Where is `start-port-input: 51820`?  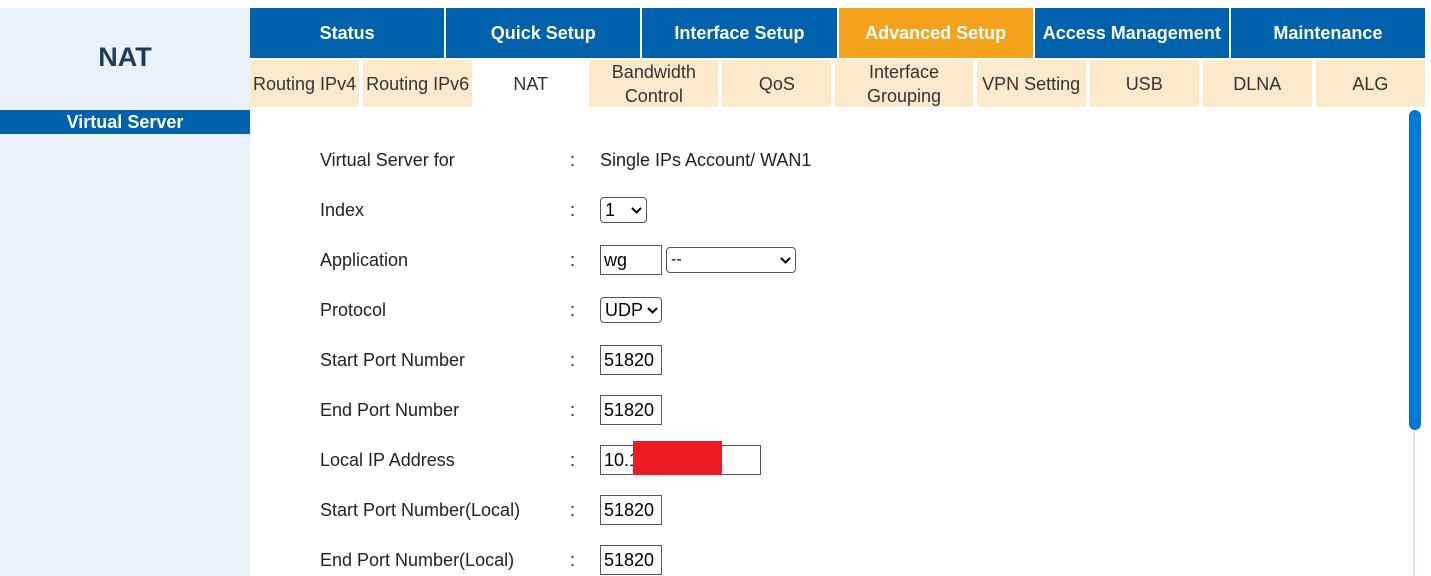 start-port-input: 51820 is located at coordinates (631, 360).